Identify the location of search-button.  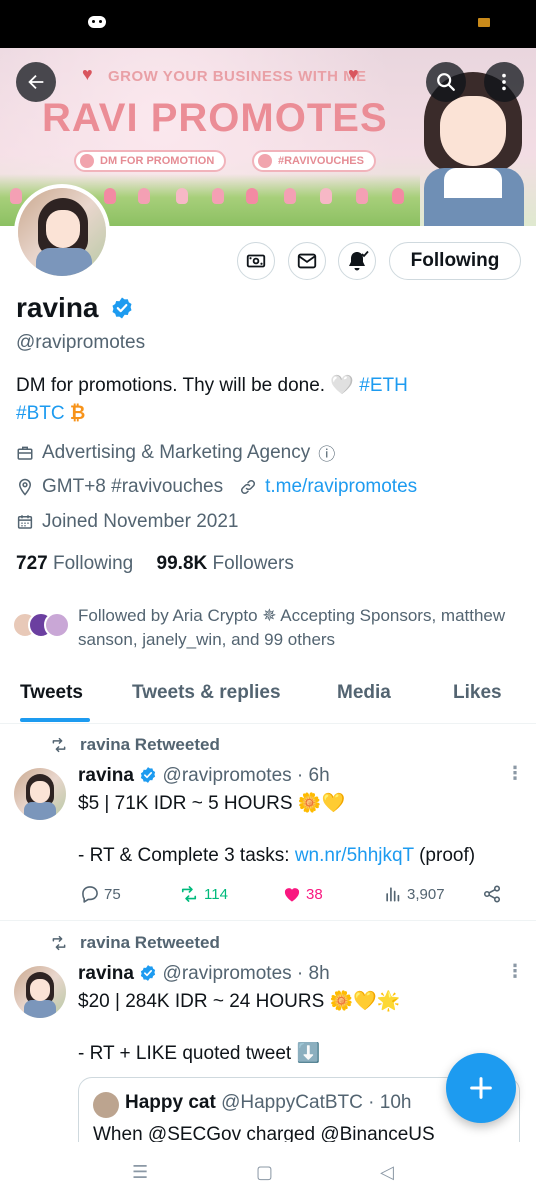
(446, 82).